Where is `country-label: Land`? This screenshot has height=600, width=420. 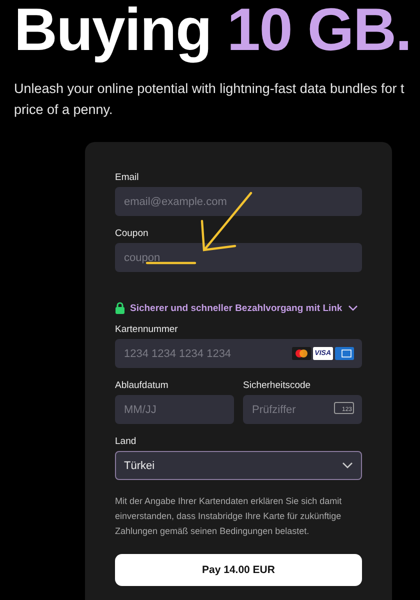
country-label: Land is located at coordinates (126, 441).